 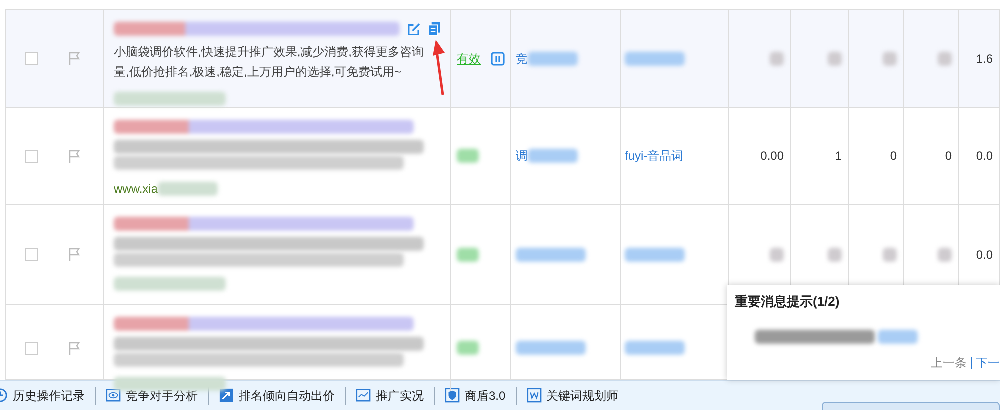 What do you see at coordinates (136, 189) in the screenshot?
I see `ad-url: www.xia` at bounding box center [136, 189].